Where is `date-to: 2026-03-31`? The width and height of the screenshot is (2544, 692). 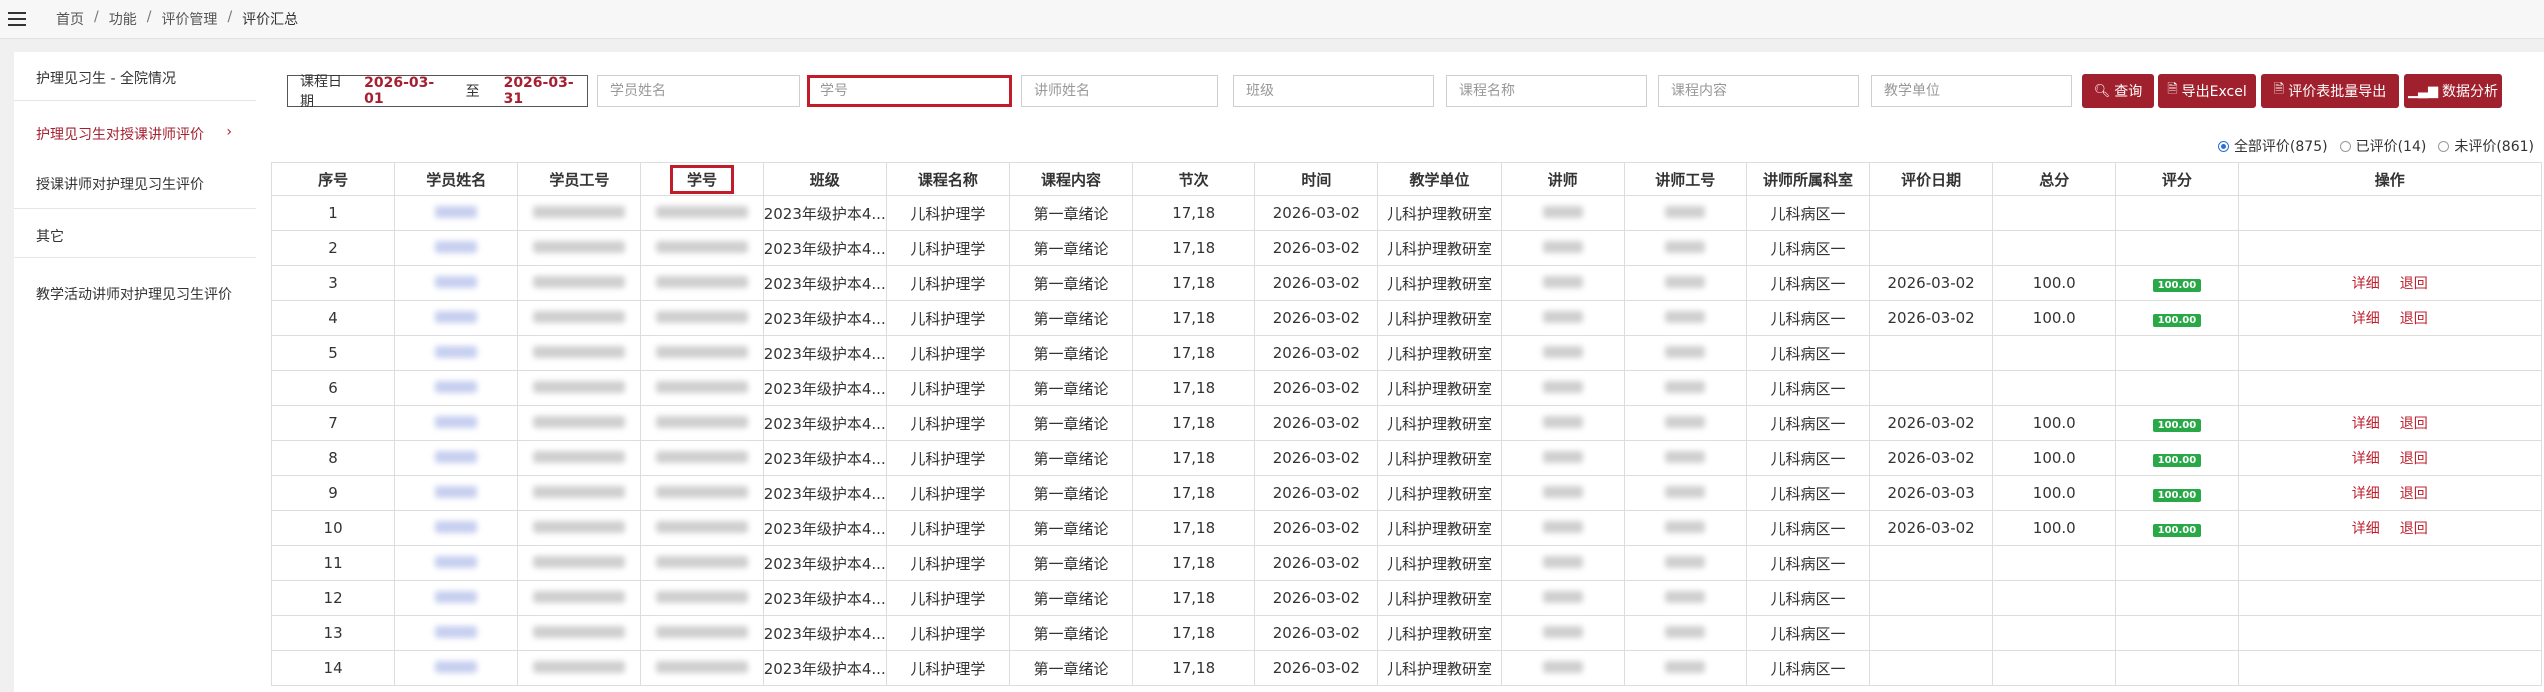
date-to: 2026-03-31 is located at coordinates (545, 91).